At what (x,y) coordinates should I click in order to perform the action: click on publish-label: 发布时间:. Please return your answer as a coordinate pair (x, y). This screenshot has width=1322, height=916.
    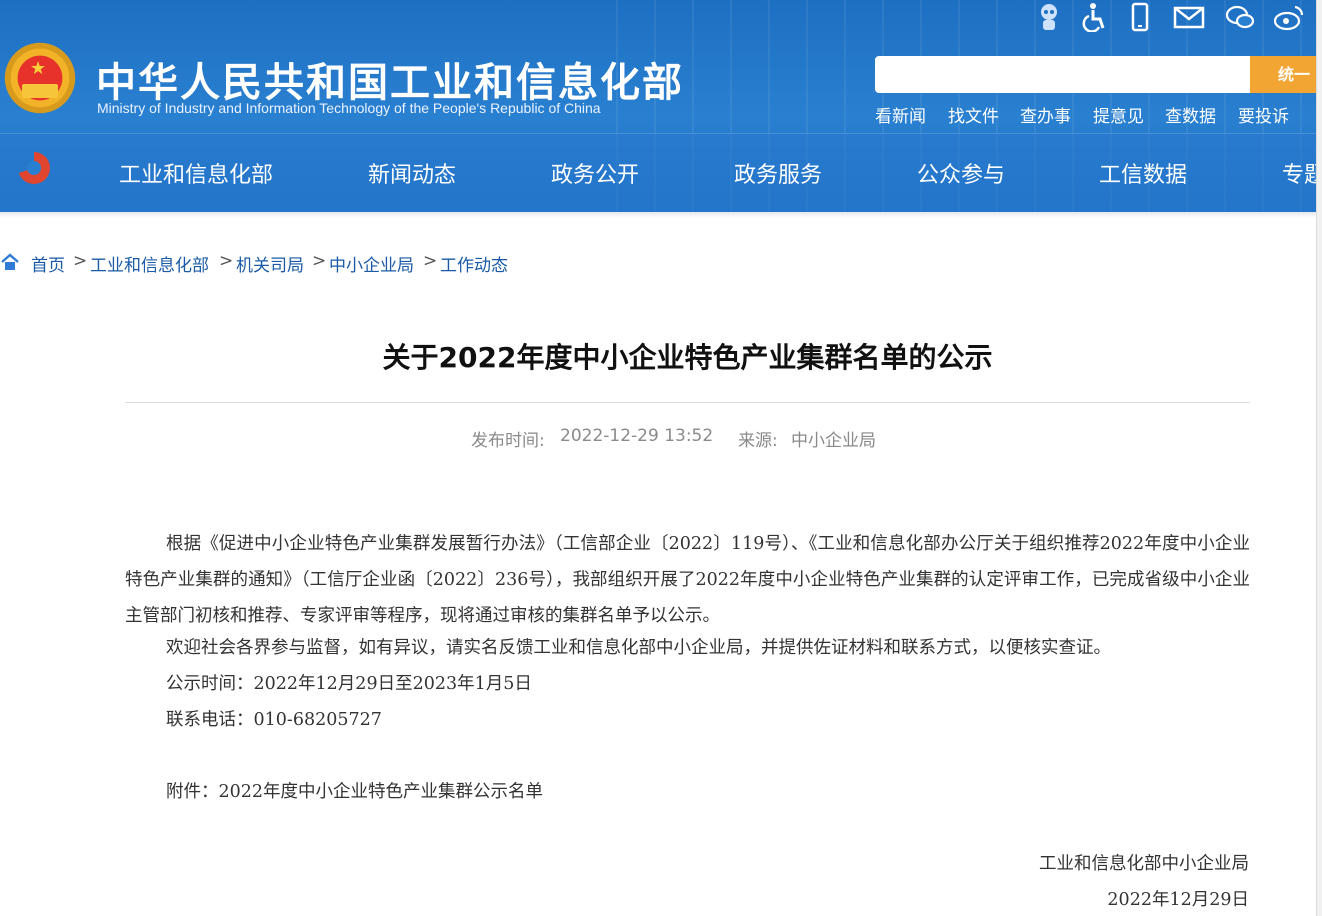
    Looking at the image, I should click on (508, 441).